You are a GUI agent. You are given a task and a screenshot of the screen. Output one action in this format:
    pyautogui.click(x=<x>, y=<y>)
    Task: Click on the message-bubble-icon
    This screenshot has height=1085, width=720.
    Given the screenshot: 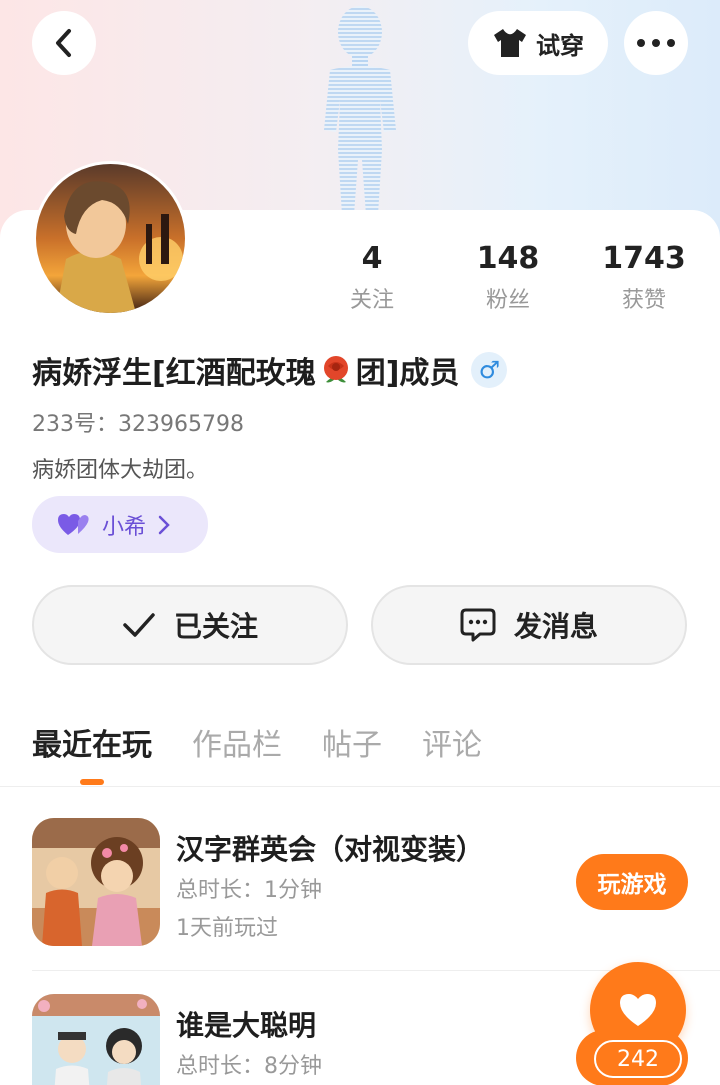 What is the action you would take?
    pyautogui.click(x=478, y=625)
    